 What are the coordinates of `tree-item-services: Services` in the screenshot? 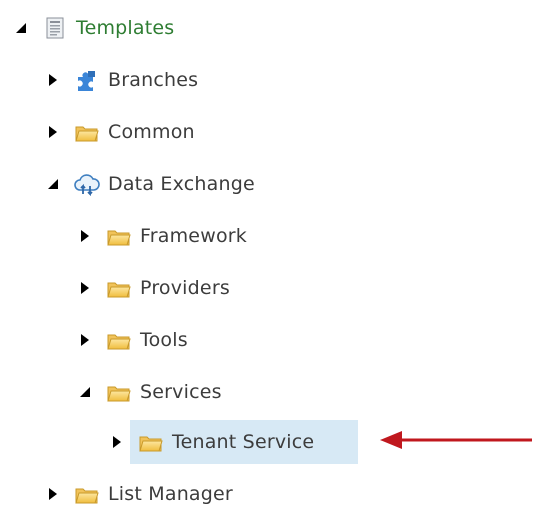 It's located at (150, 392).